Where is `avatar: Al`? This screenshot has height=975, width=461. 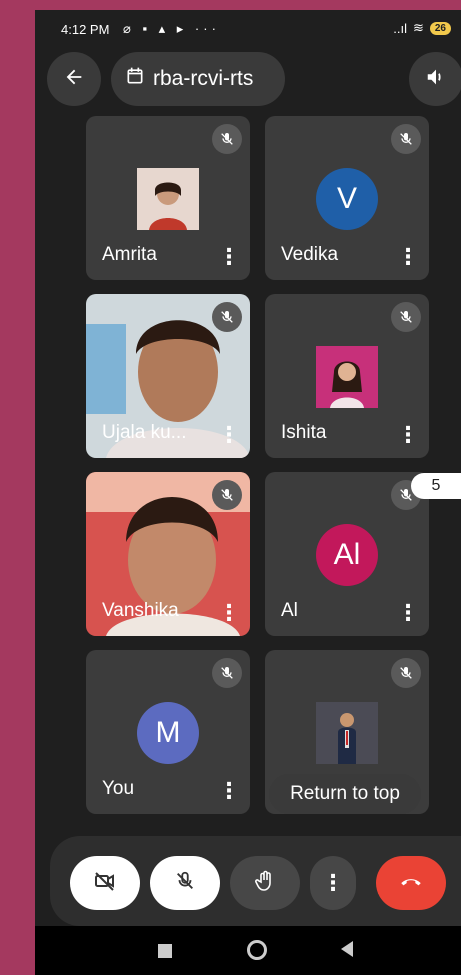 avatar: Al is located at coordinates (347, 555).